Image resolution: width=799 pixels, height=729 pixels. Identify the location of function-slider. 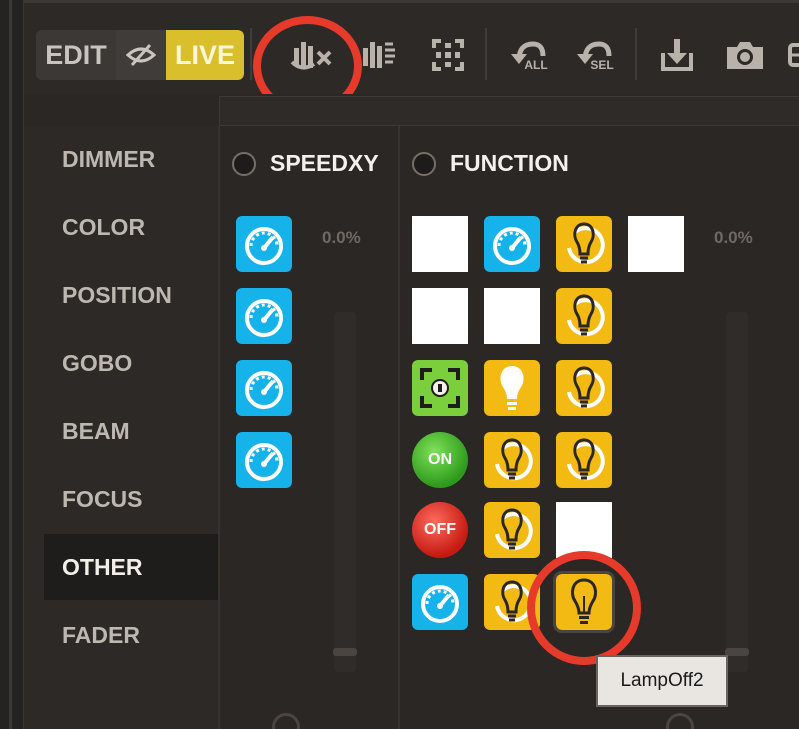
(737, 492).